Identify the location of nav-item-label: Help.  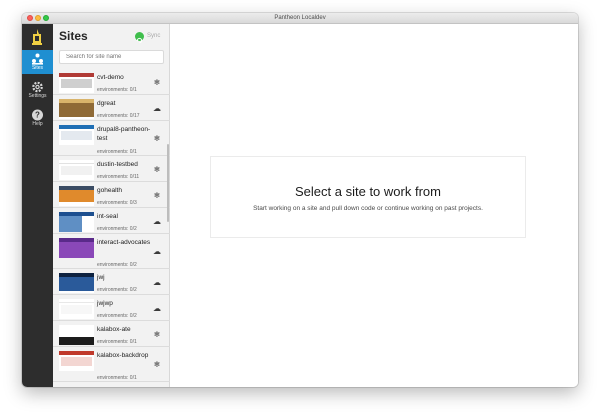
(37, 124).